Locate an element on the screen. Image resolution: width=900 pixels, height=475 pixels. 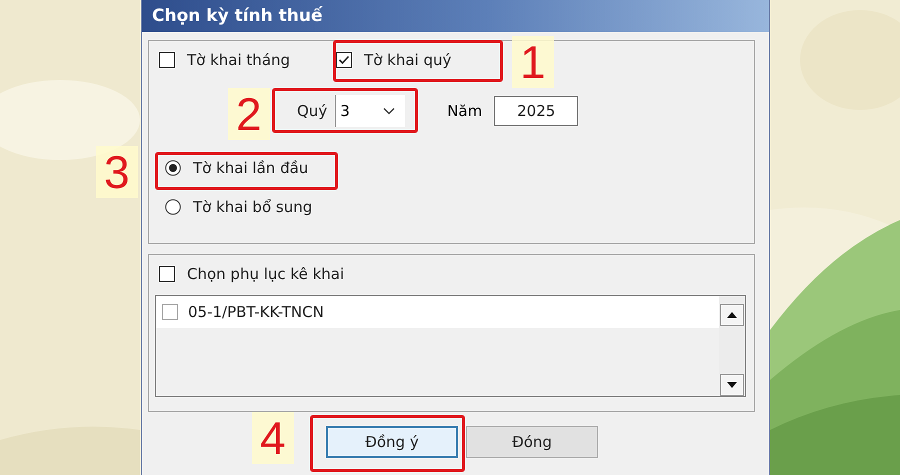
appendix-checkbox: Chọn phụ lục kê khai is located at coordinates (251, 274).